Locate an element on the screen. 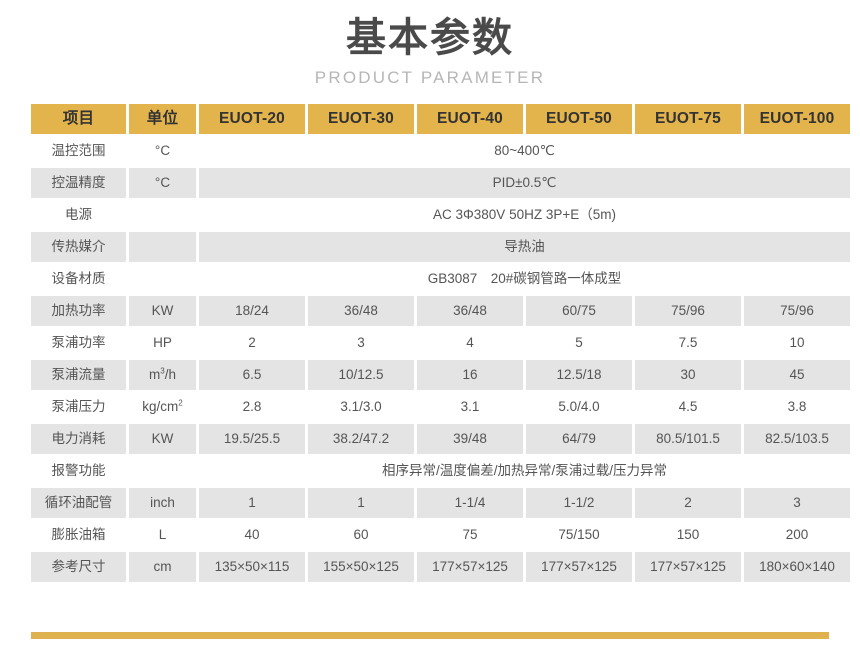  row-value: 3.1 is located at coordinates (470, 407).